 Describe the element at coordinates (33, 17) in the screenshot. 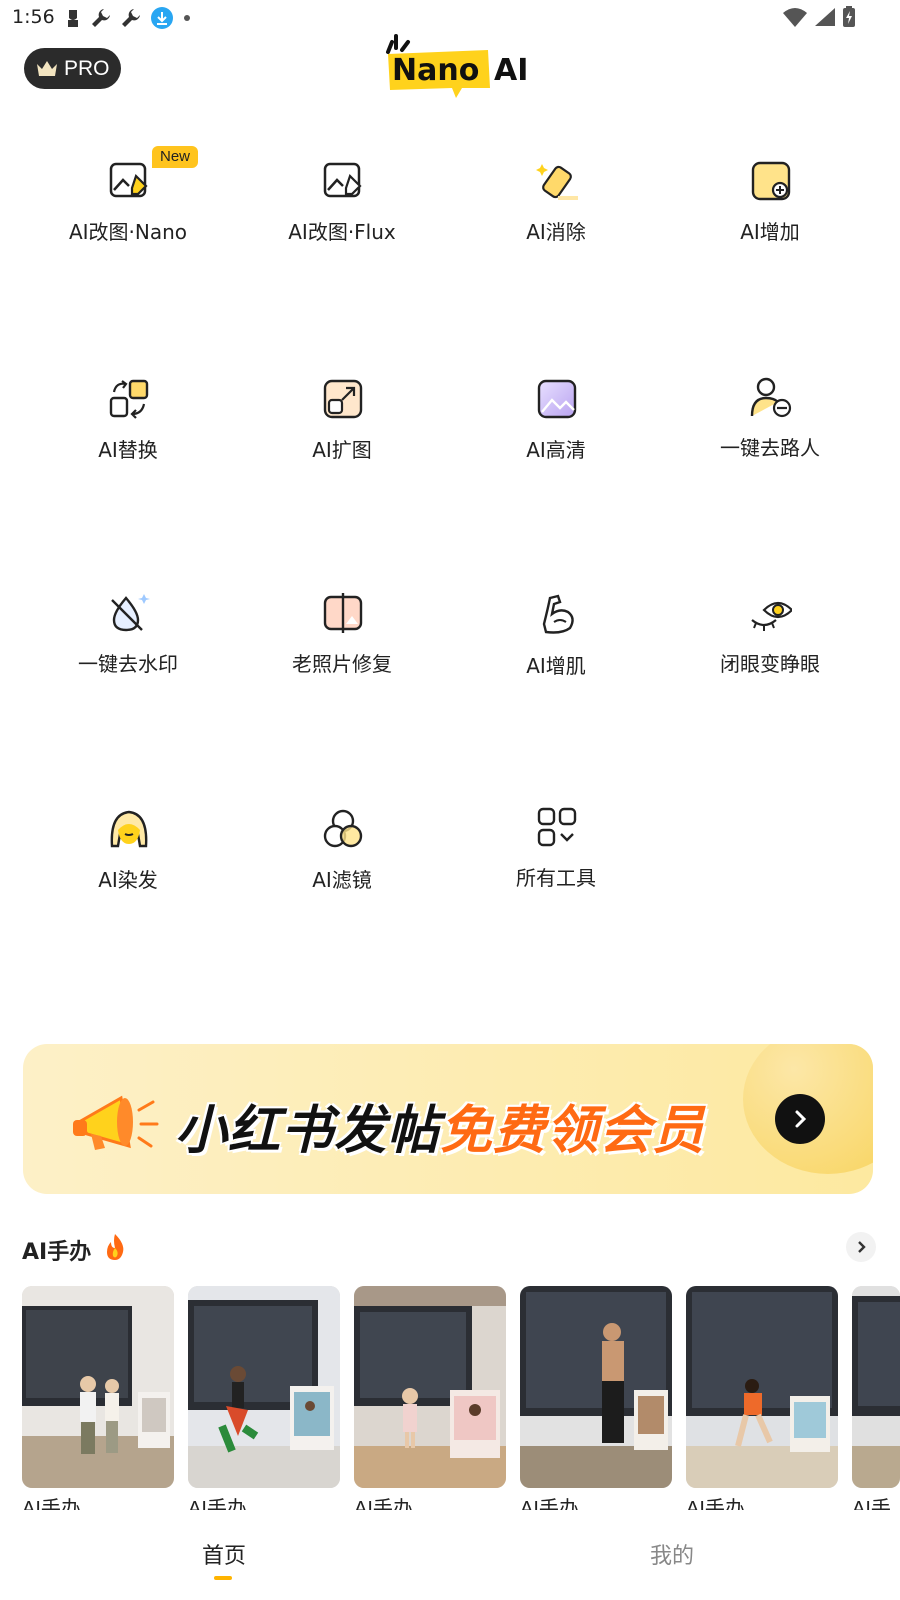

I see `status-time: 1:56` at that location.